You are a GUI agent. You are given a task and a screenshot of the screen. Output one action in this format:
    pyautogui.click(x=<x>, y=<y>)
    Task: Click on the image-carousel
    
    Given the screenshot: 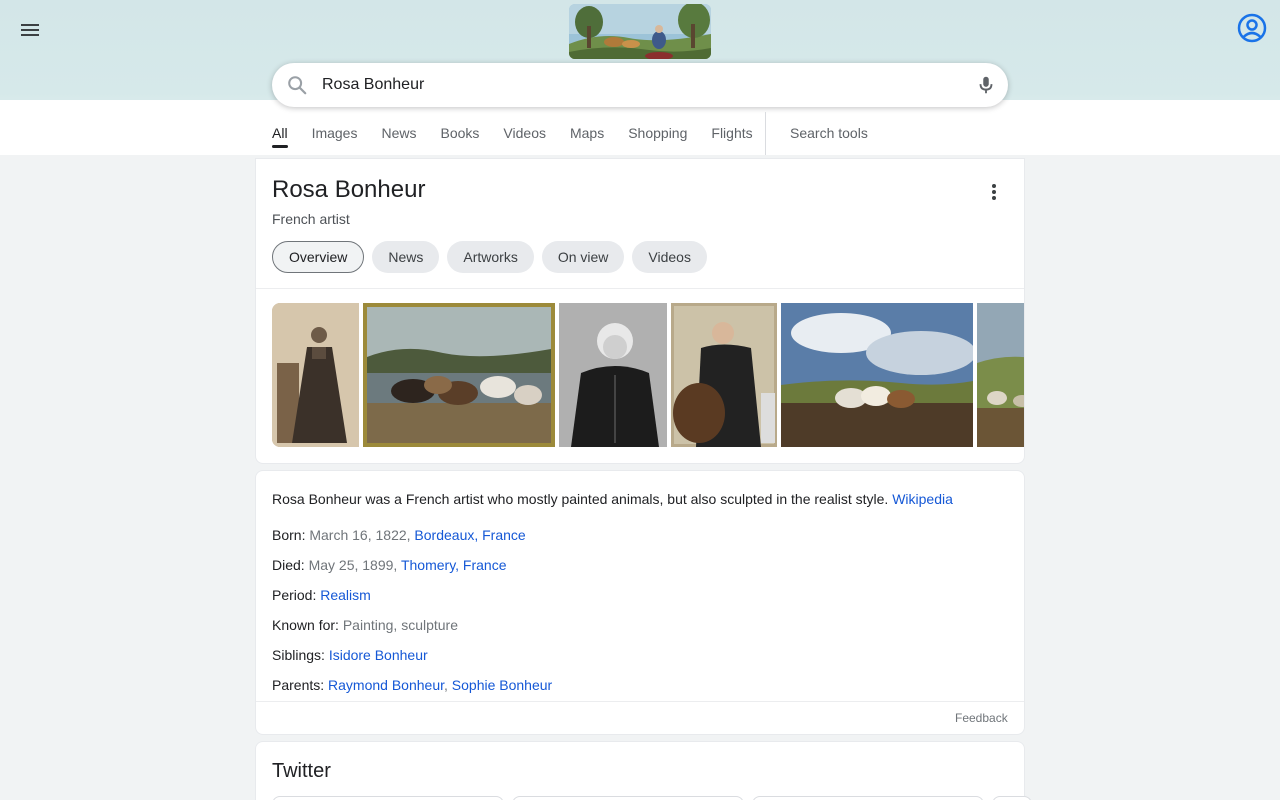 What is the action you would take?
    pyautogui.click(x=648, y=375)
    